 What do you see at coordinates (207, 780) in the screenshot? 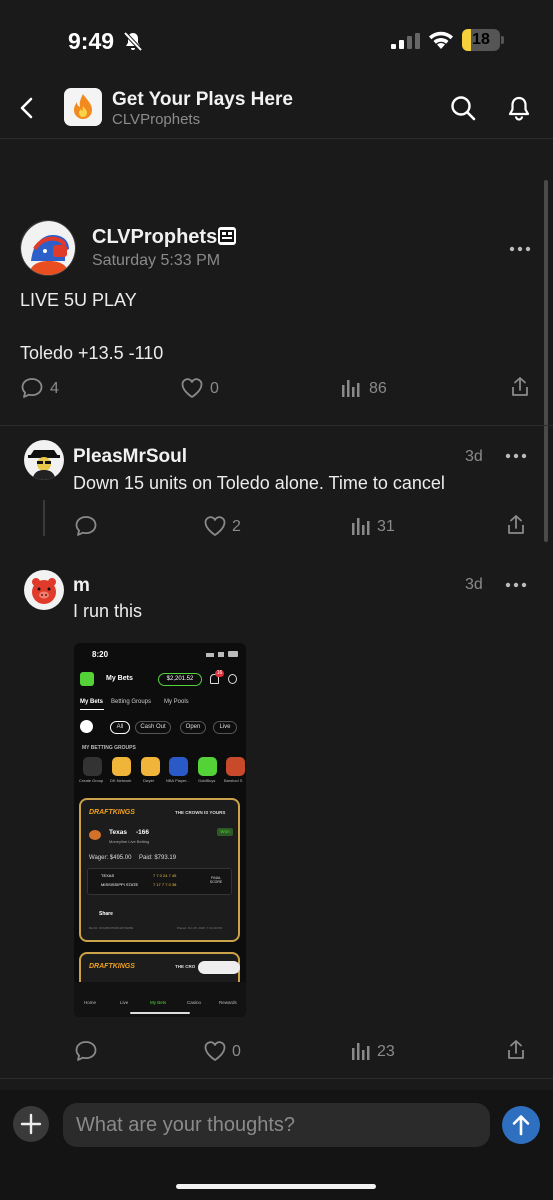
I see `shot-group-label: GoldBoys` at bounding box center [207, 780].